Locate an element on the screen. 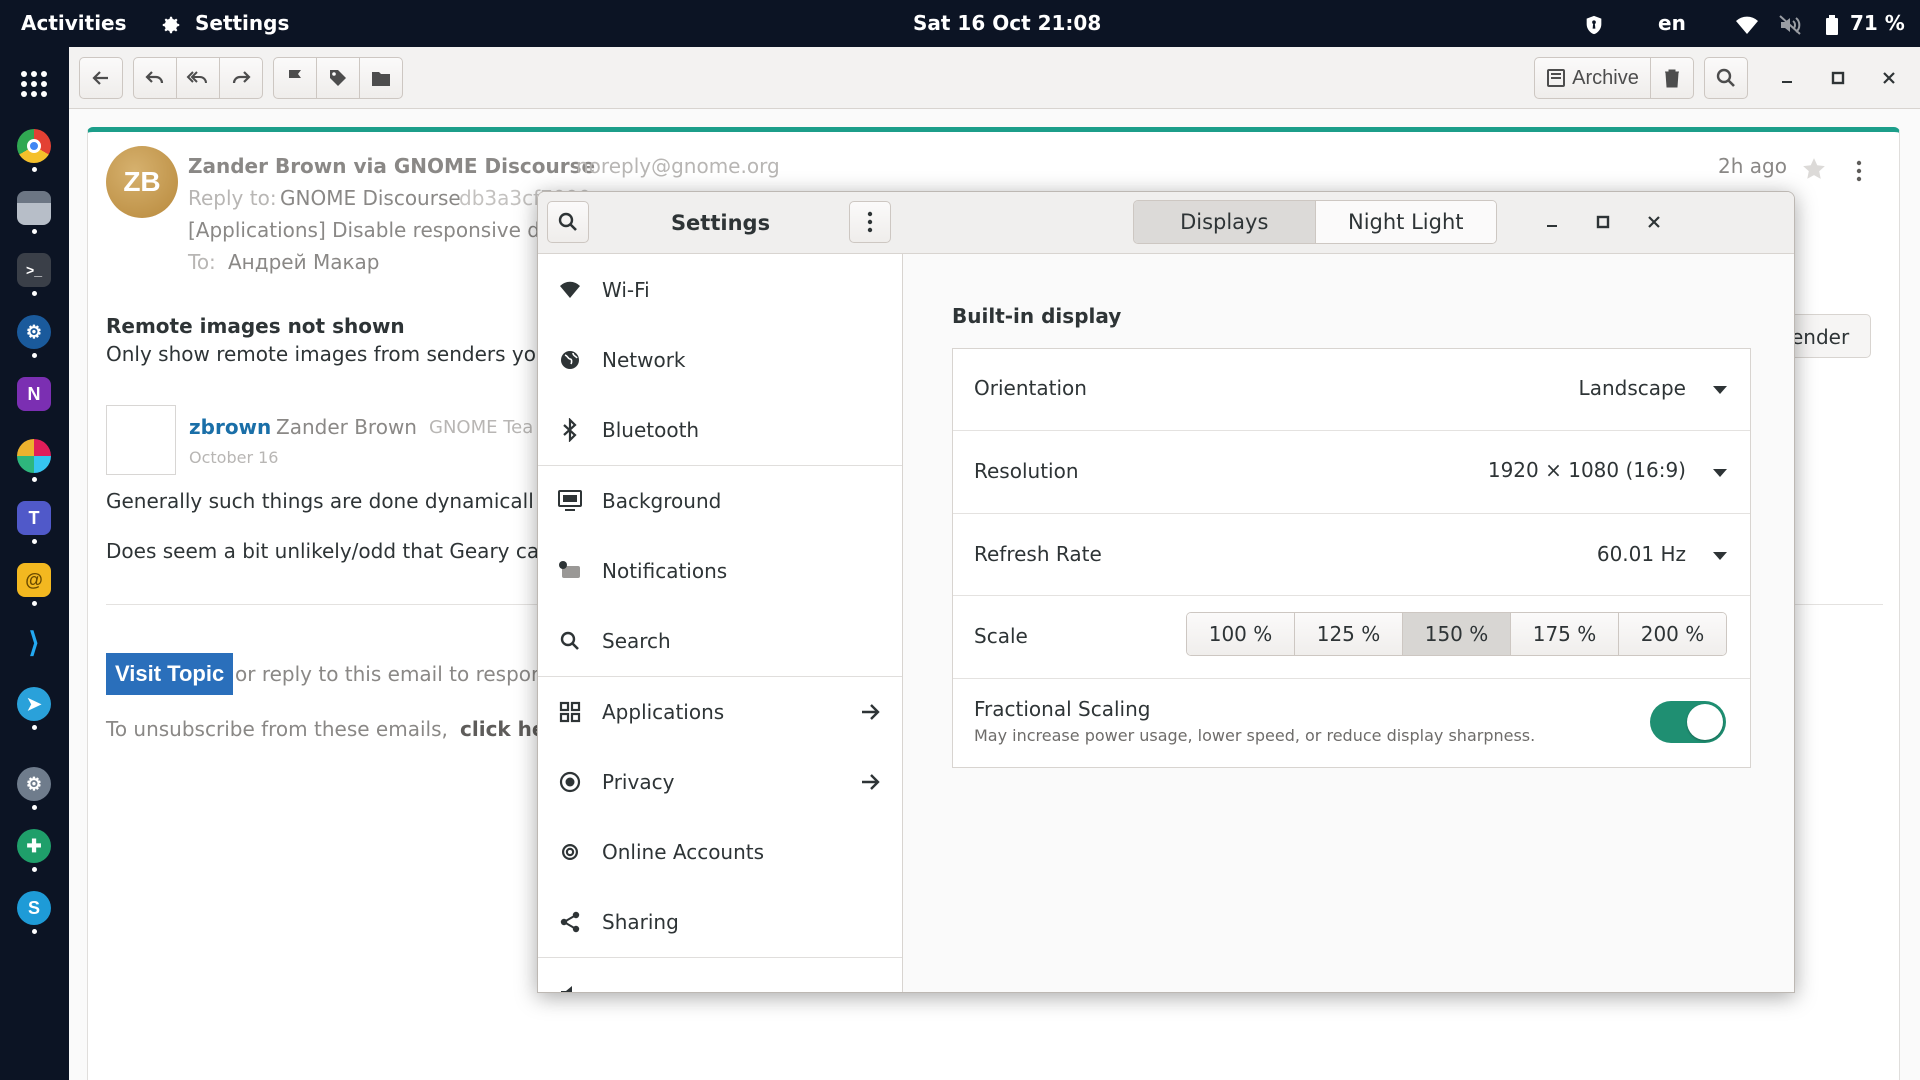 This screenshot has width=1920, height=1080. steam-icon: ⚙ is located at coordinates (34, 332).